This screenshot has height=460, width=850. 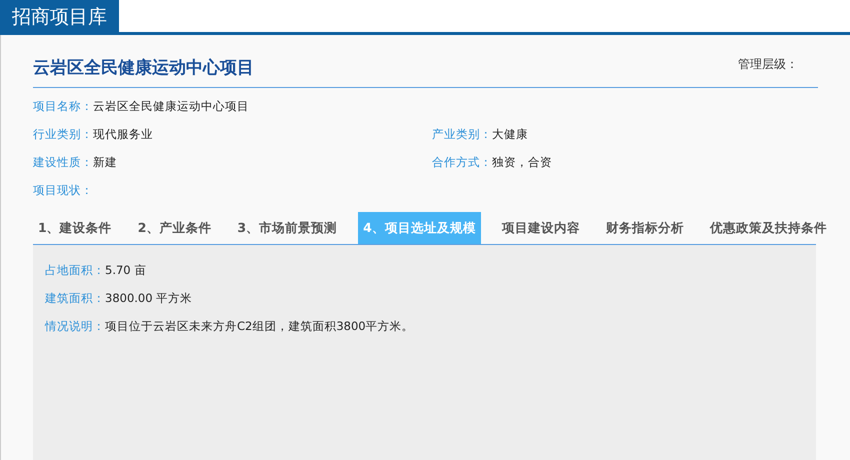 I want to click on management-level-label: 管理层级：, so click(x=768, y=64).